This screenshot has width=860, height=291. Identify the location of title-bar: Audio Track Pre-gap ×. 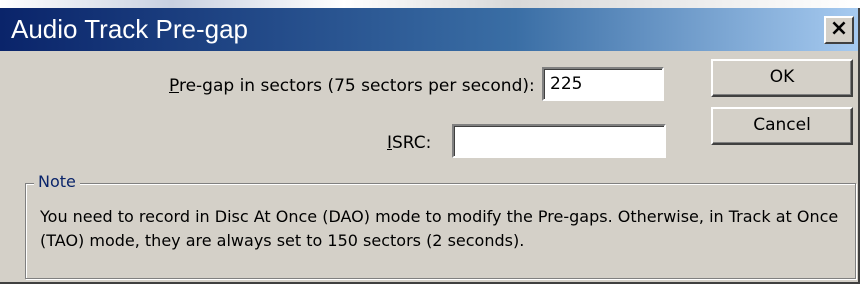
(429, 29).